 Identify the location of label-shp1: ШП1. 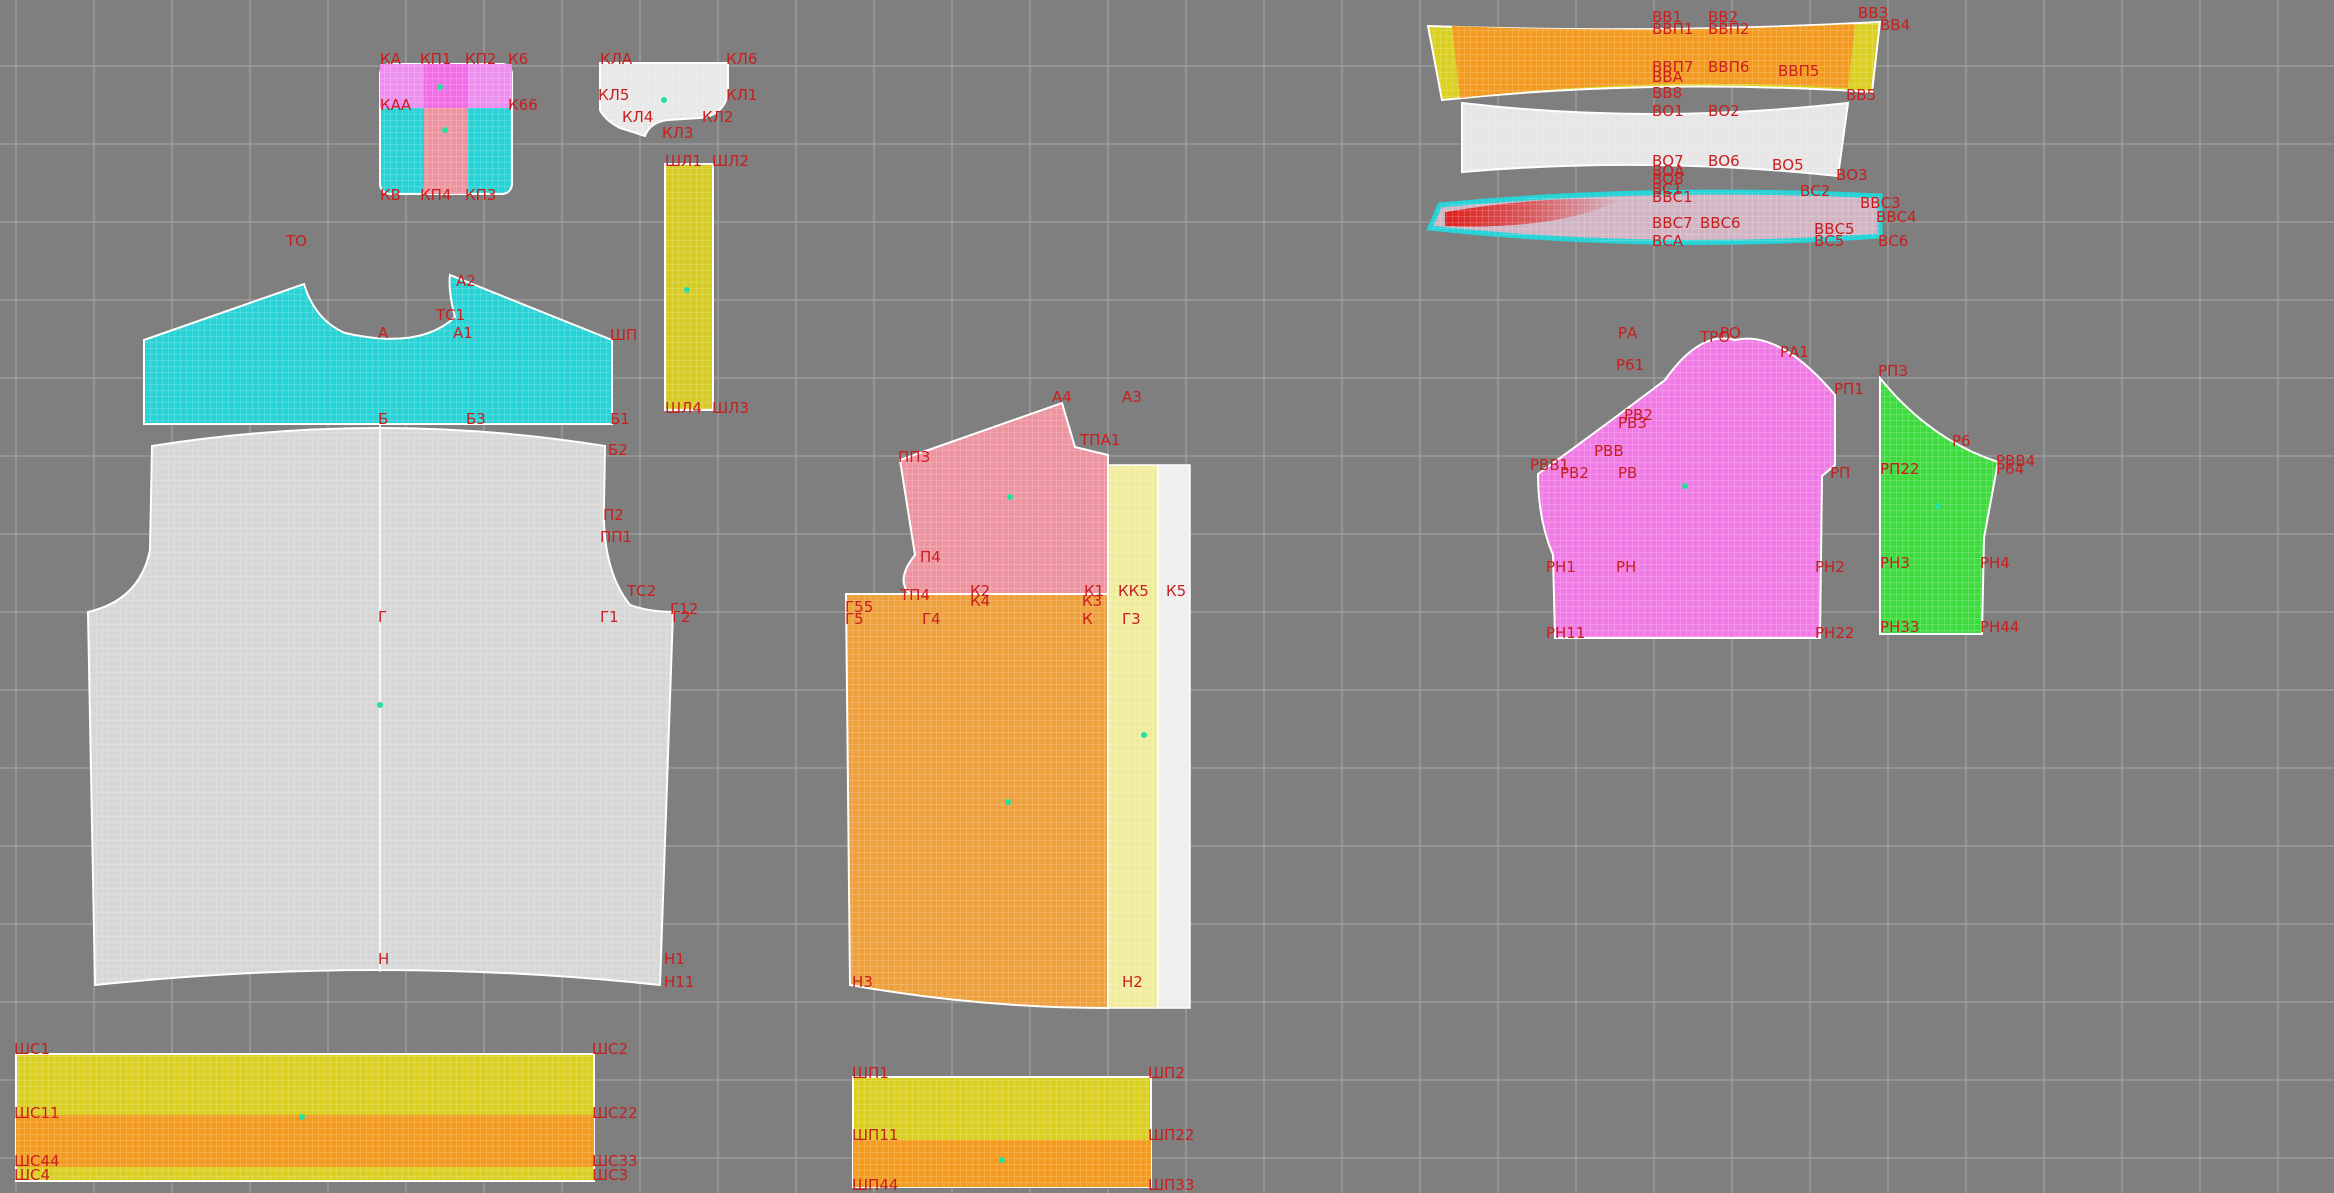
(870, 1073).